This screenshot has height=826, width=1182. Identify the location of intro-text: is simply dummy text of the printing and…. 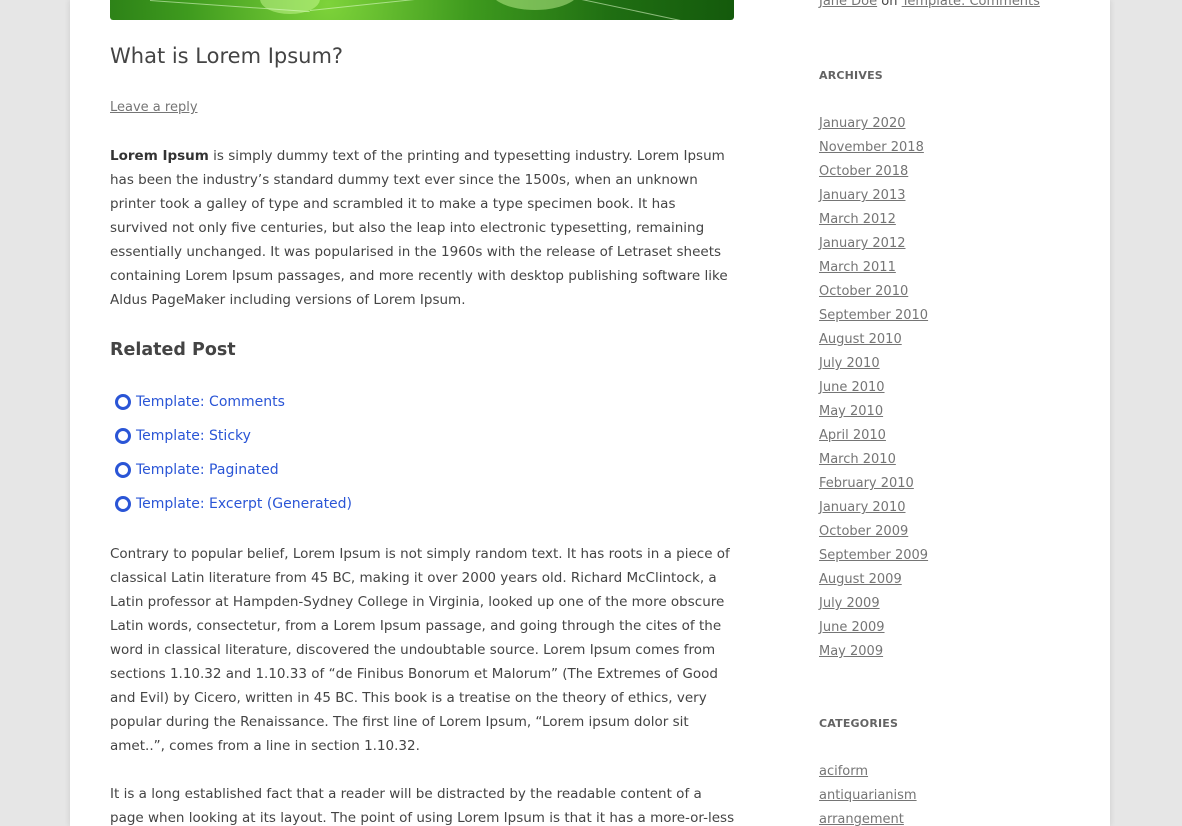
(419, 228).